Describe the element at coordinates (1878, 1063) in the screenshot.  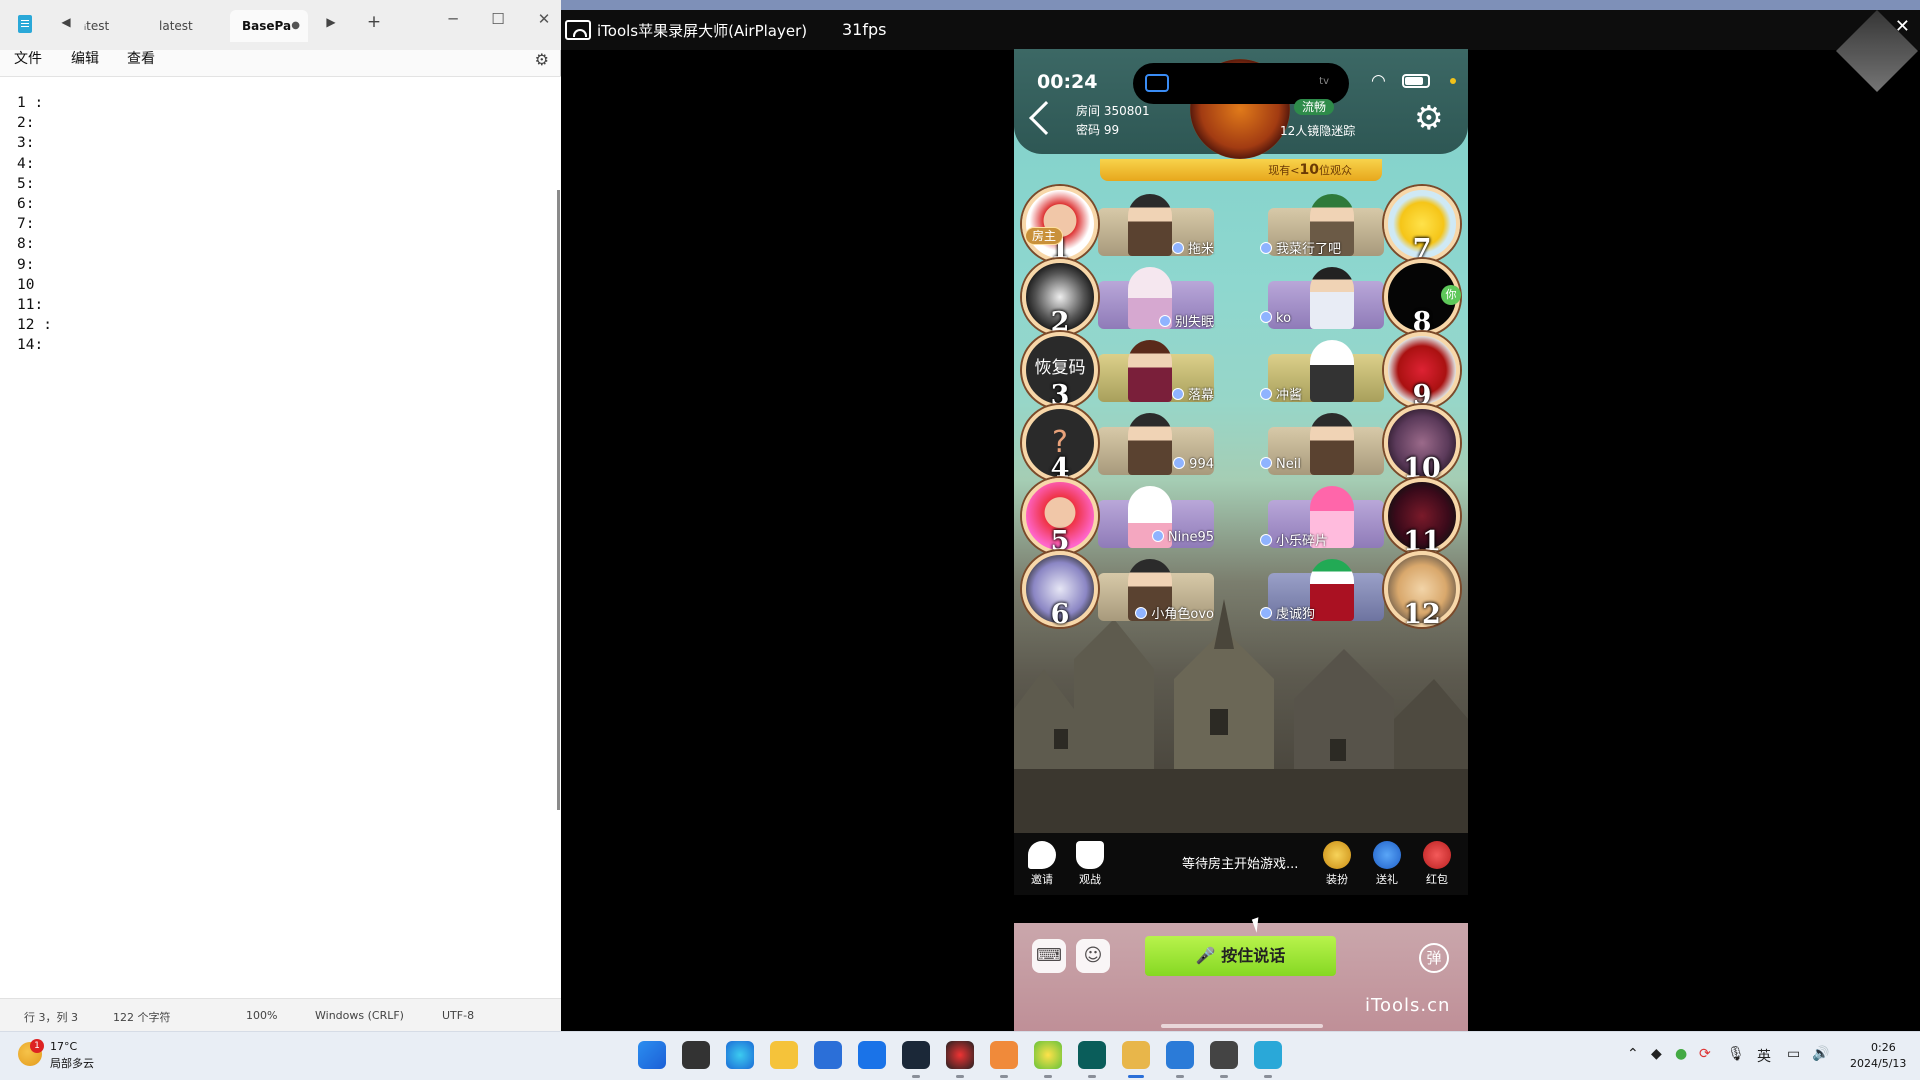
I see `clock-date: 2024/5/13` at that location.